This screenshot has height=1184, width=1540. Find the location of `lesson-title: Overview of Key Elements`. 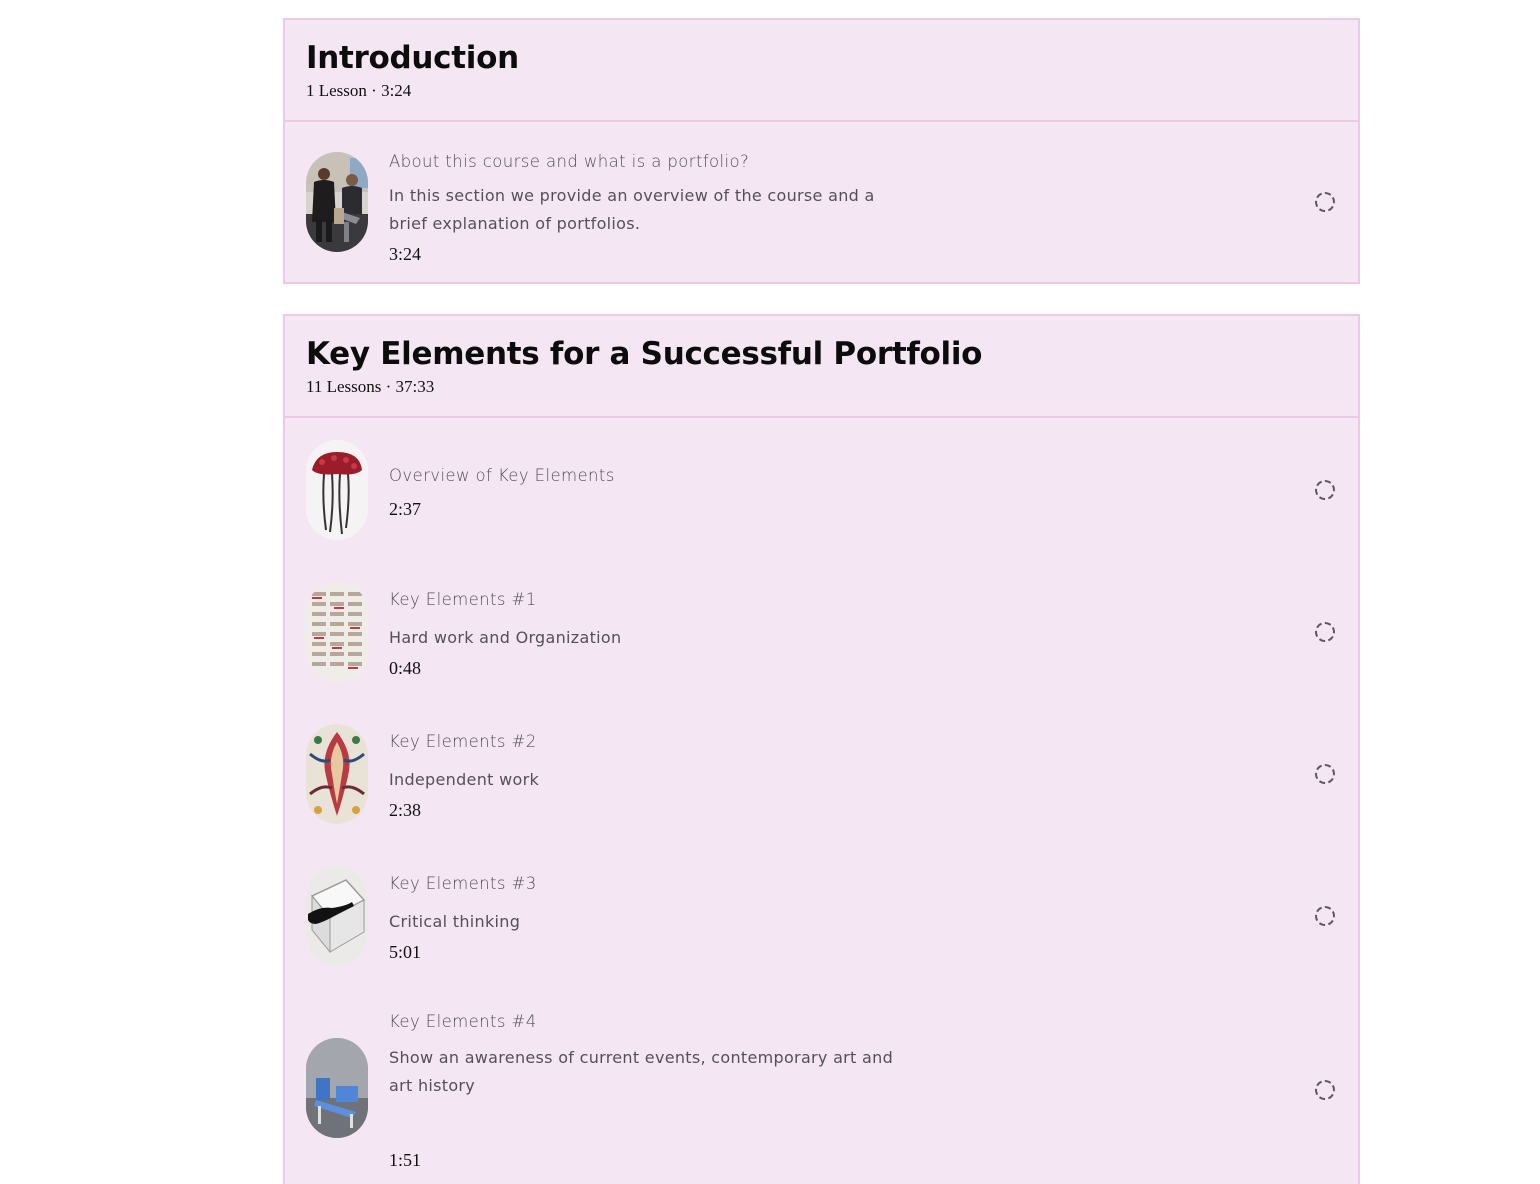

lesson-title: Overview of Key Elements is located at coordinates (502, 475).